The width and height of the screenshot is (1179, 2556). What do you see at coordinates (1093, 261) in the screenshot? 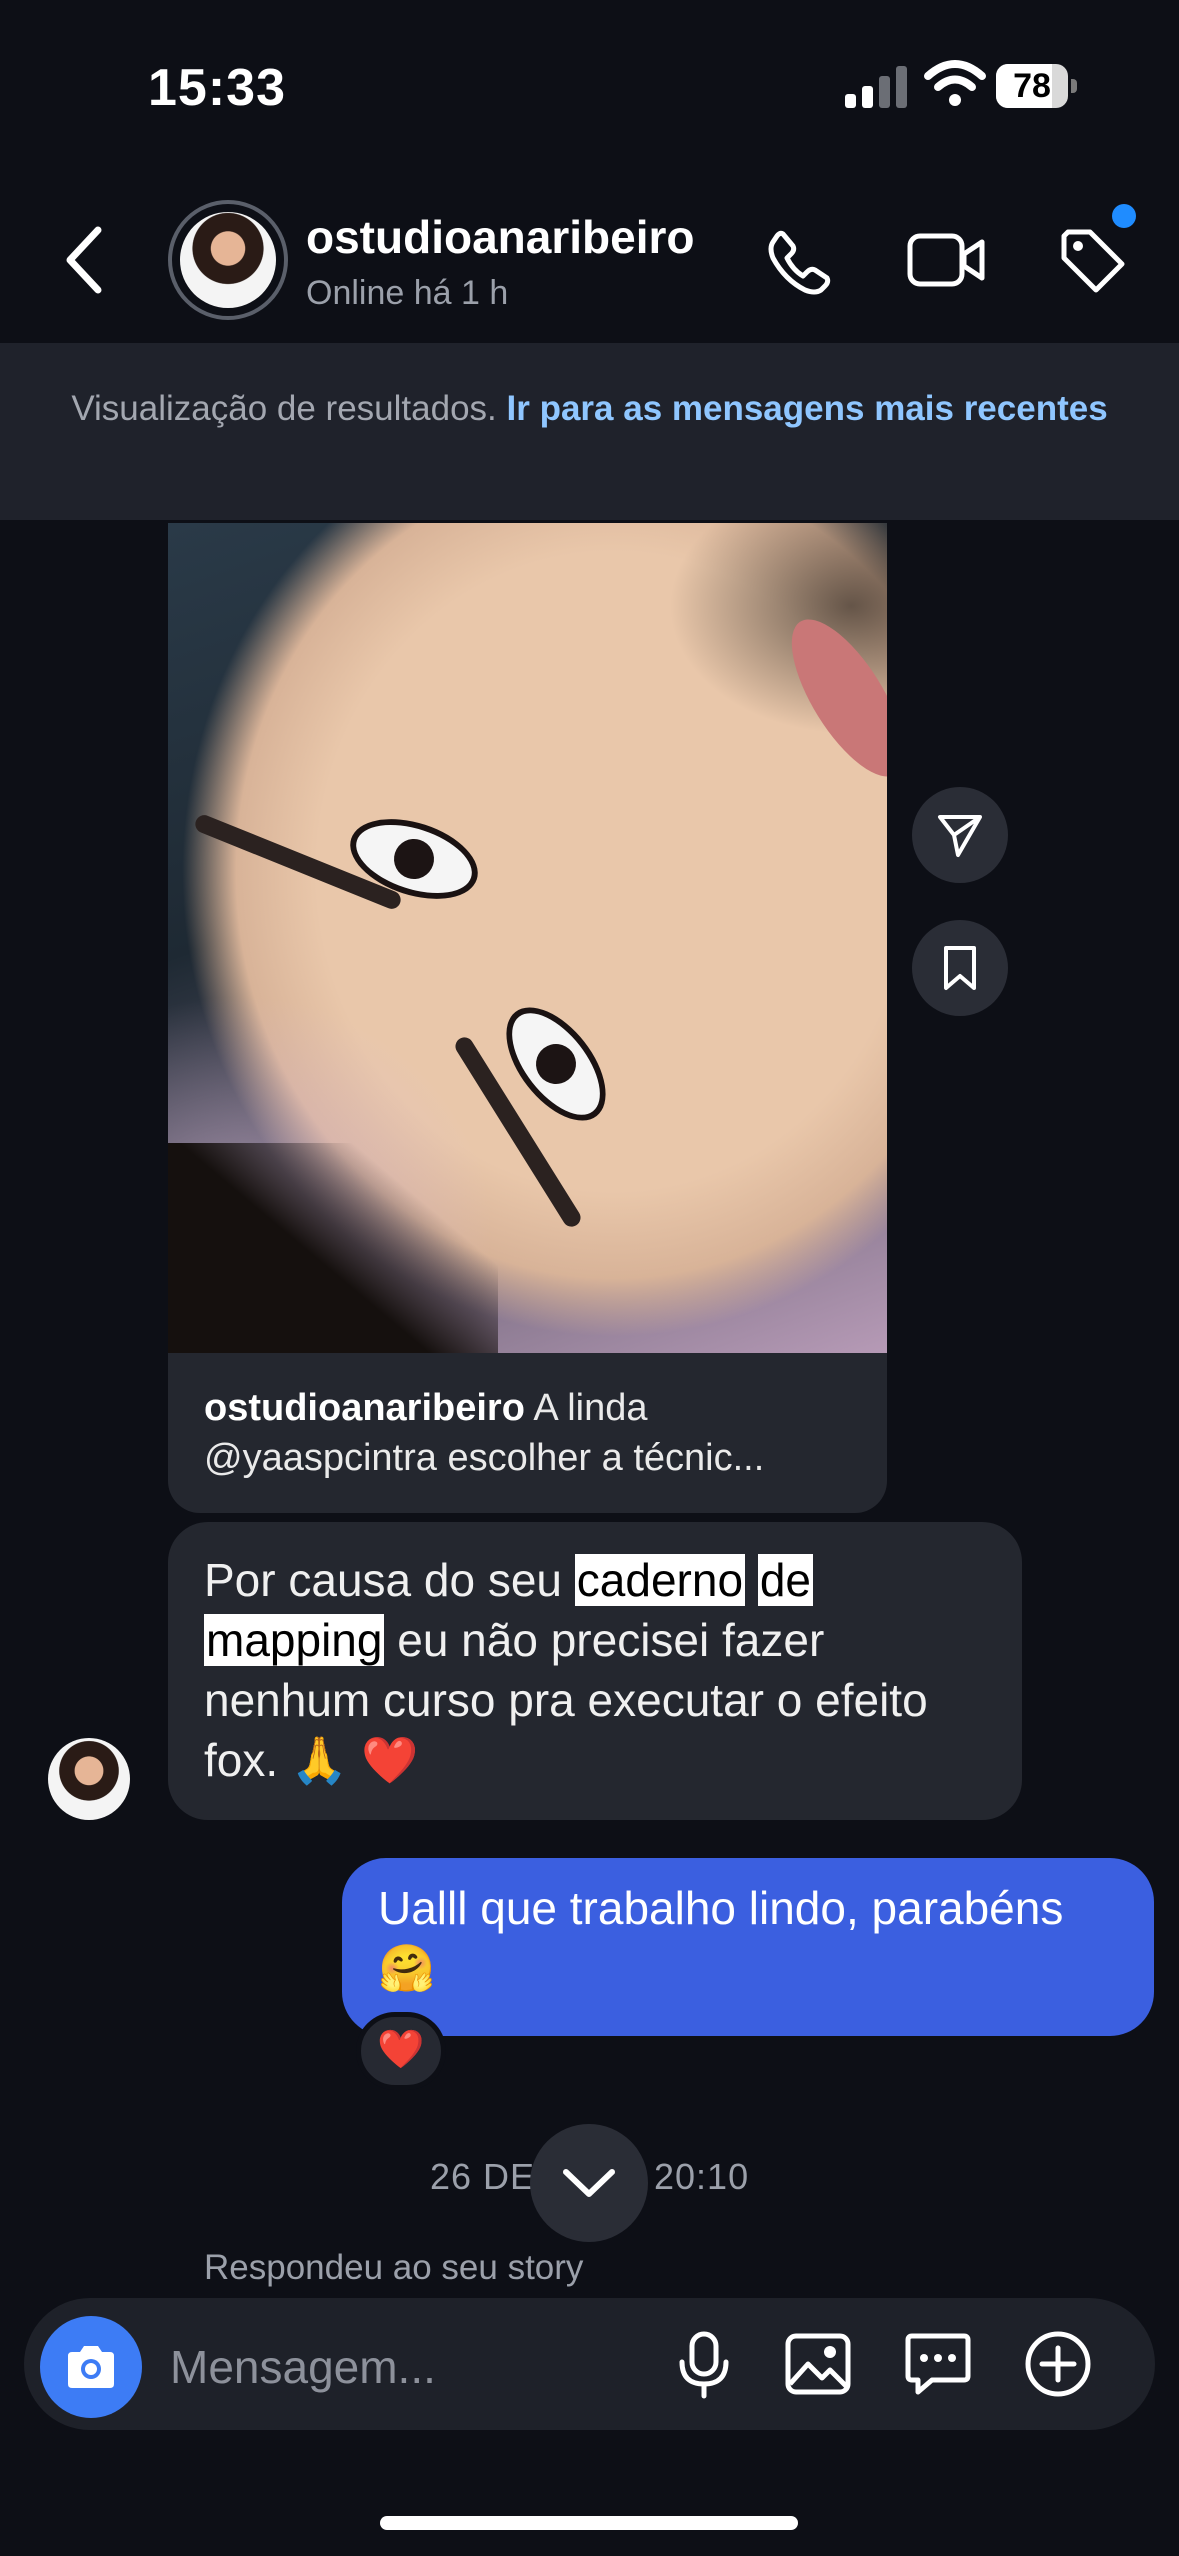
I see `tag-icon` at bounding box center [1093, 261].